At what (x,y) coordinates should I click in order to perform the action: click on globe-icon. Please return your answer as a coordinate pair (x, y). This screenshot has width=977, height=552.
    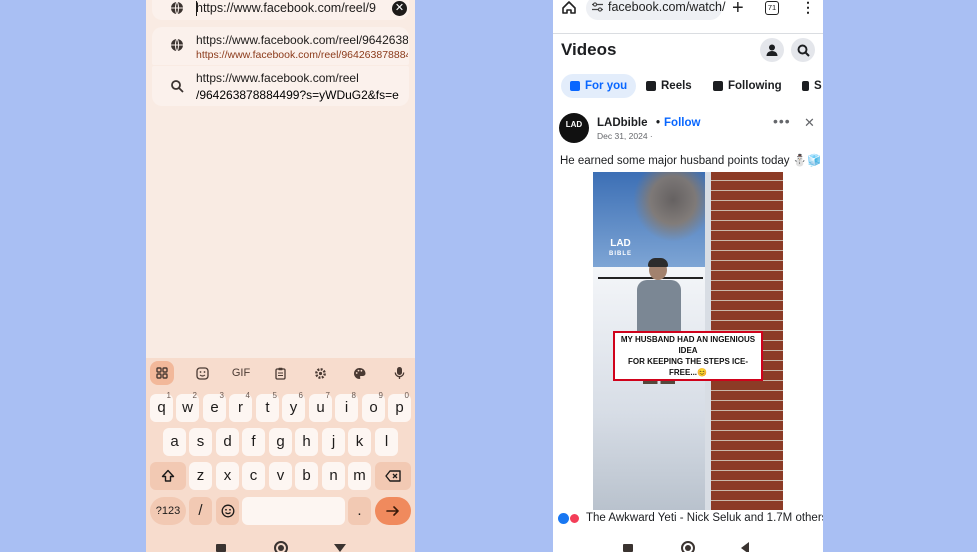
    Looking at the image, I should click on (177, 10).